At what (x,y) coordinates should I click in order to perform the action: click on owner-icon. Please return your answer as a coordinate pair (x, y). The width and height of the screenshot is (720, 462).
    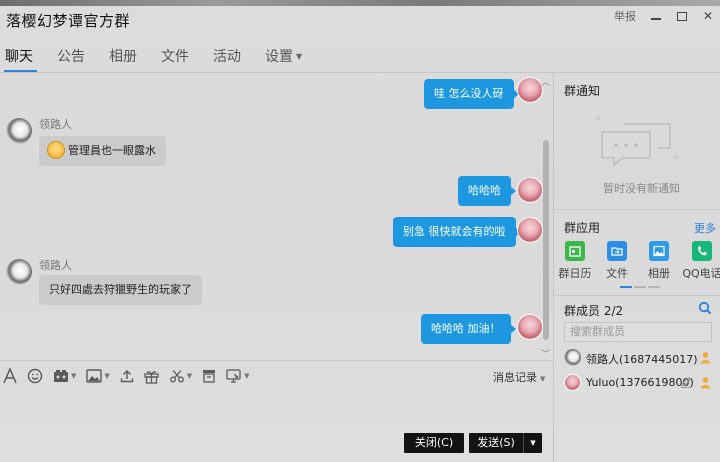
    Looking at the image, I should click on (705, 357).